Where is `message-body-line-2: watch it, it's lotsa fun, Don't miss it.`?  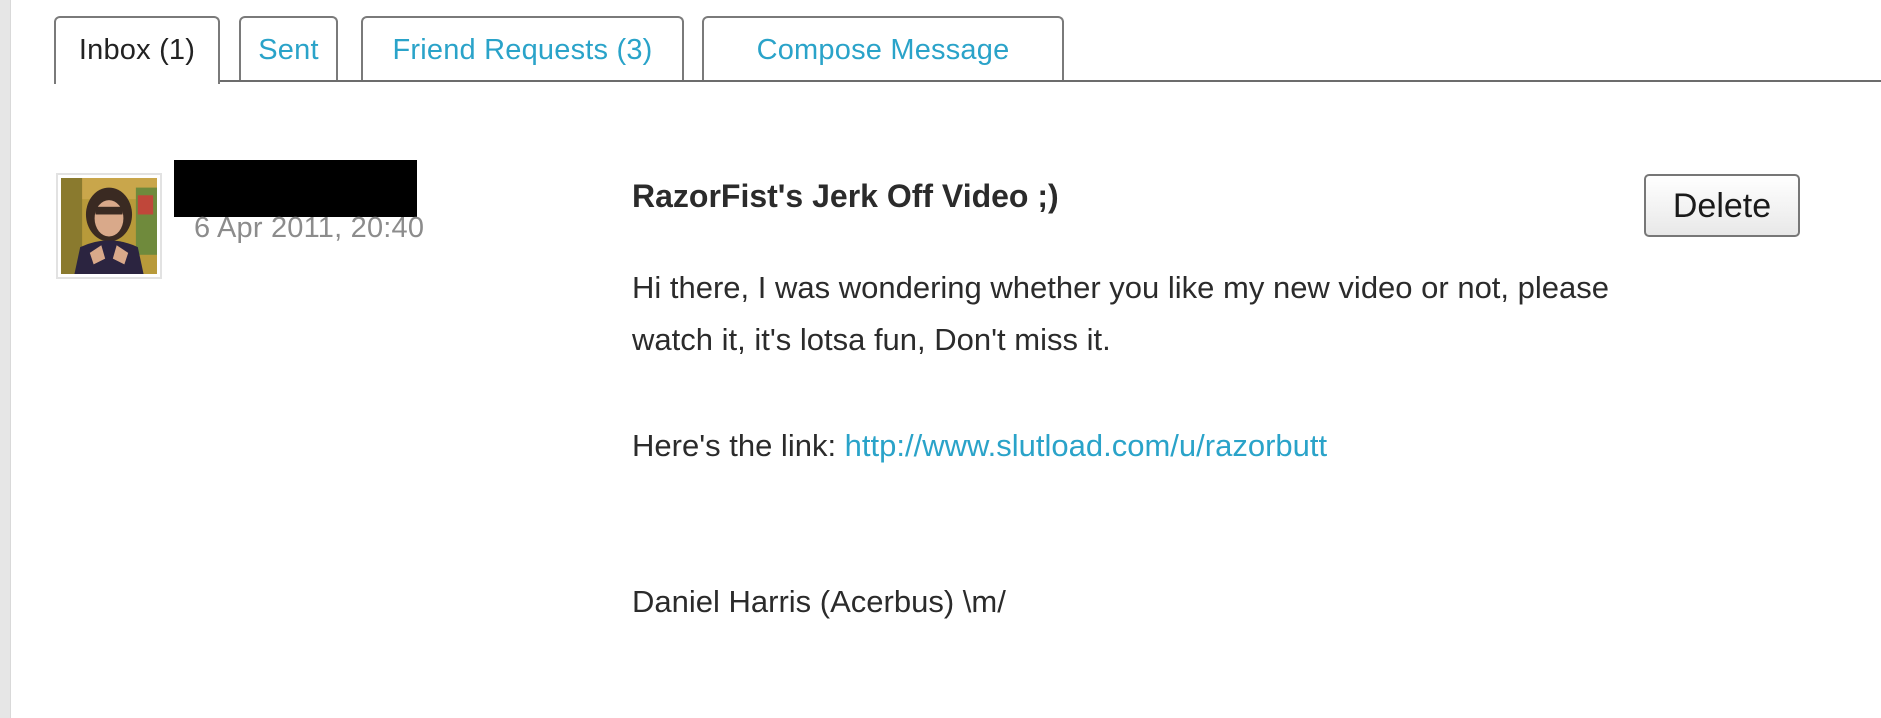 message-body-line-2: watch it, it's lotsa fun, Don't miss it. is located at coordinates (871, 339).